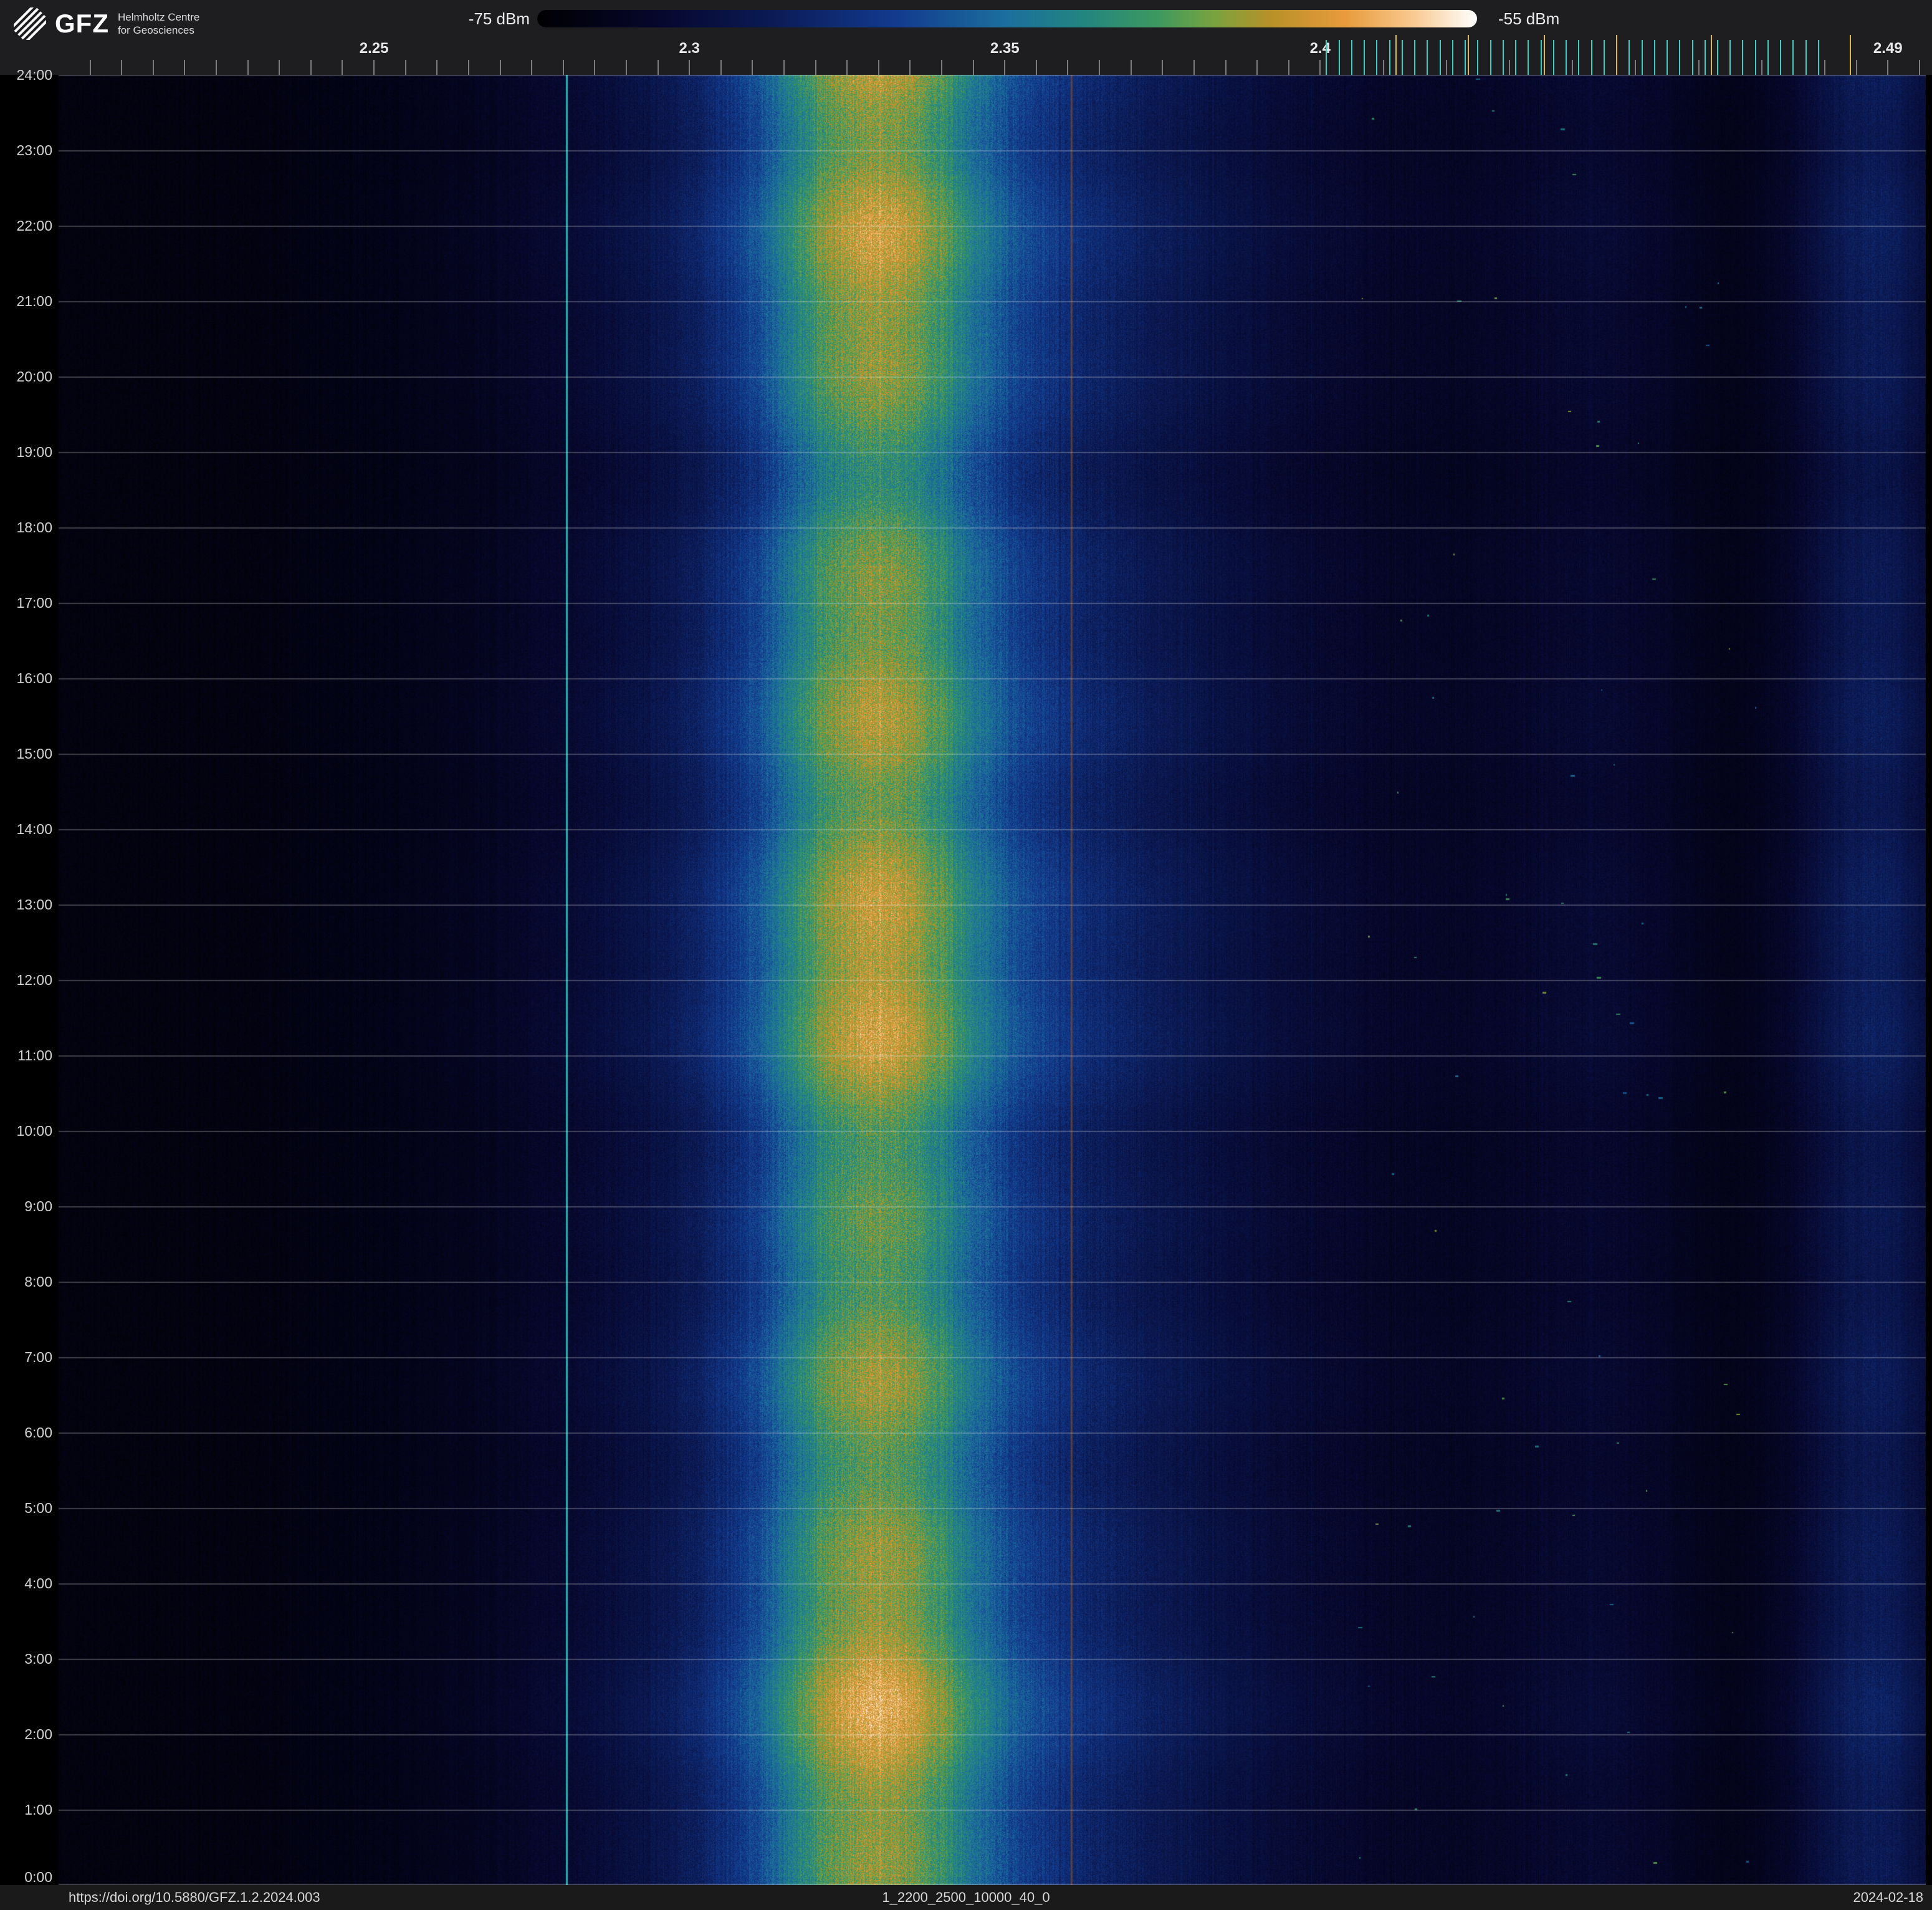 The width and height of the screenshot is (1932, 1910). I want to click on logo-subtitle-line1: Helmholtz Centre, so click(158, 17).